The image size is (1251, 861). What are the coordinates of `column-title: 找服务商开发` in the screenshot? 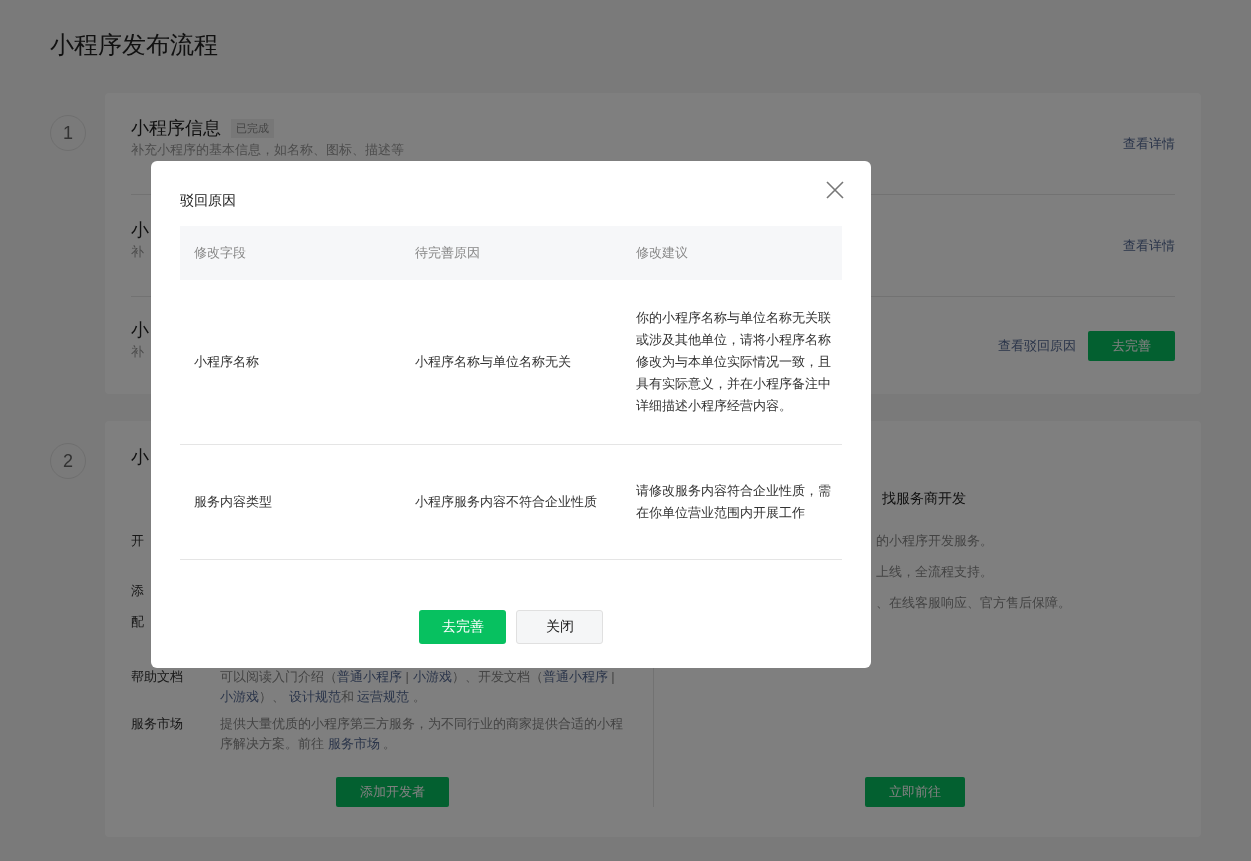 It's located at (924, 498).